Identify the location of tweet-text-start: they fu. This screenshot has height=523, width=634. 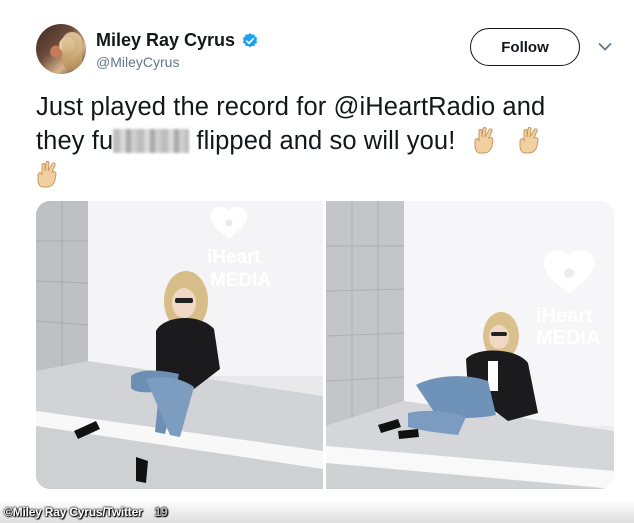
(75, 141).